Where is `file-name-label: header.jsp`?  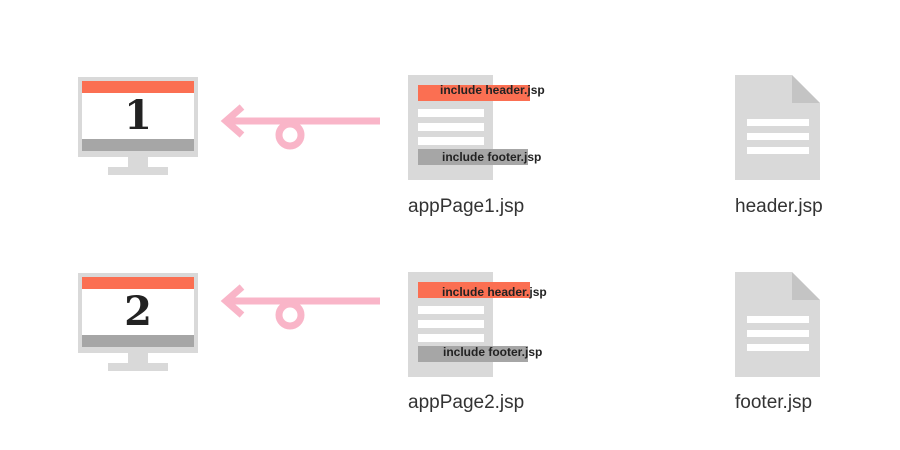
file-name-label: header.jsp is located at coordinates (779, 206).